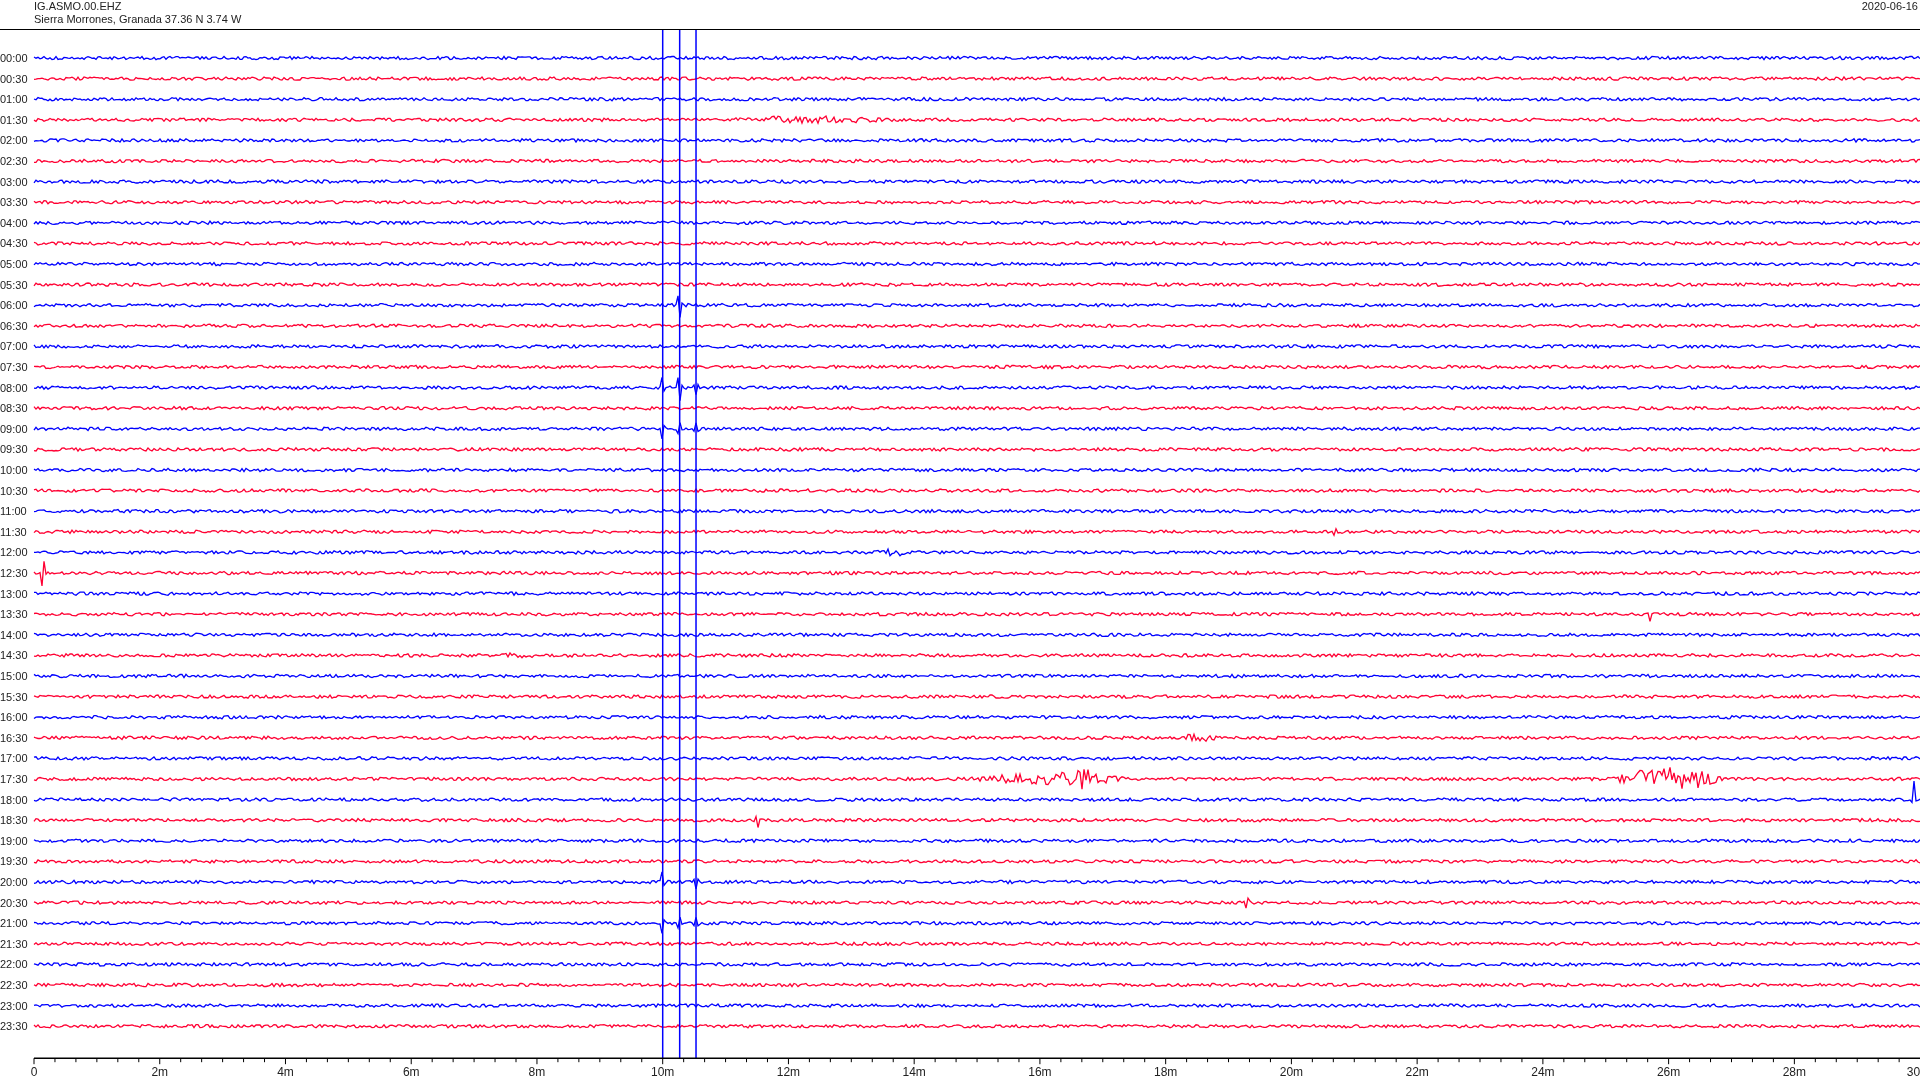  What do you see at coordinates (14, 799) in the screenshot?
I see `row-time-label: 18:00` at bounding box center [14, 799].